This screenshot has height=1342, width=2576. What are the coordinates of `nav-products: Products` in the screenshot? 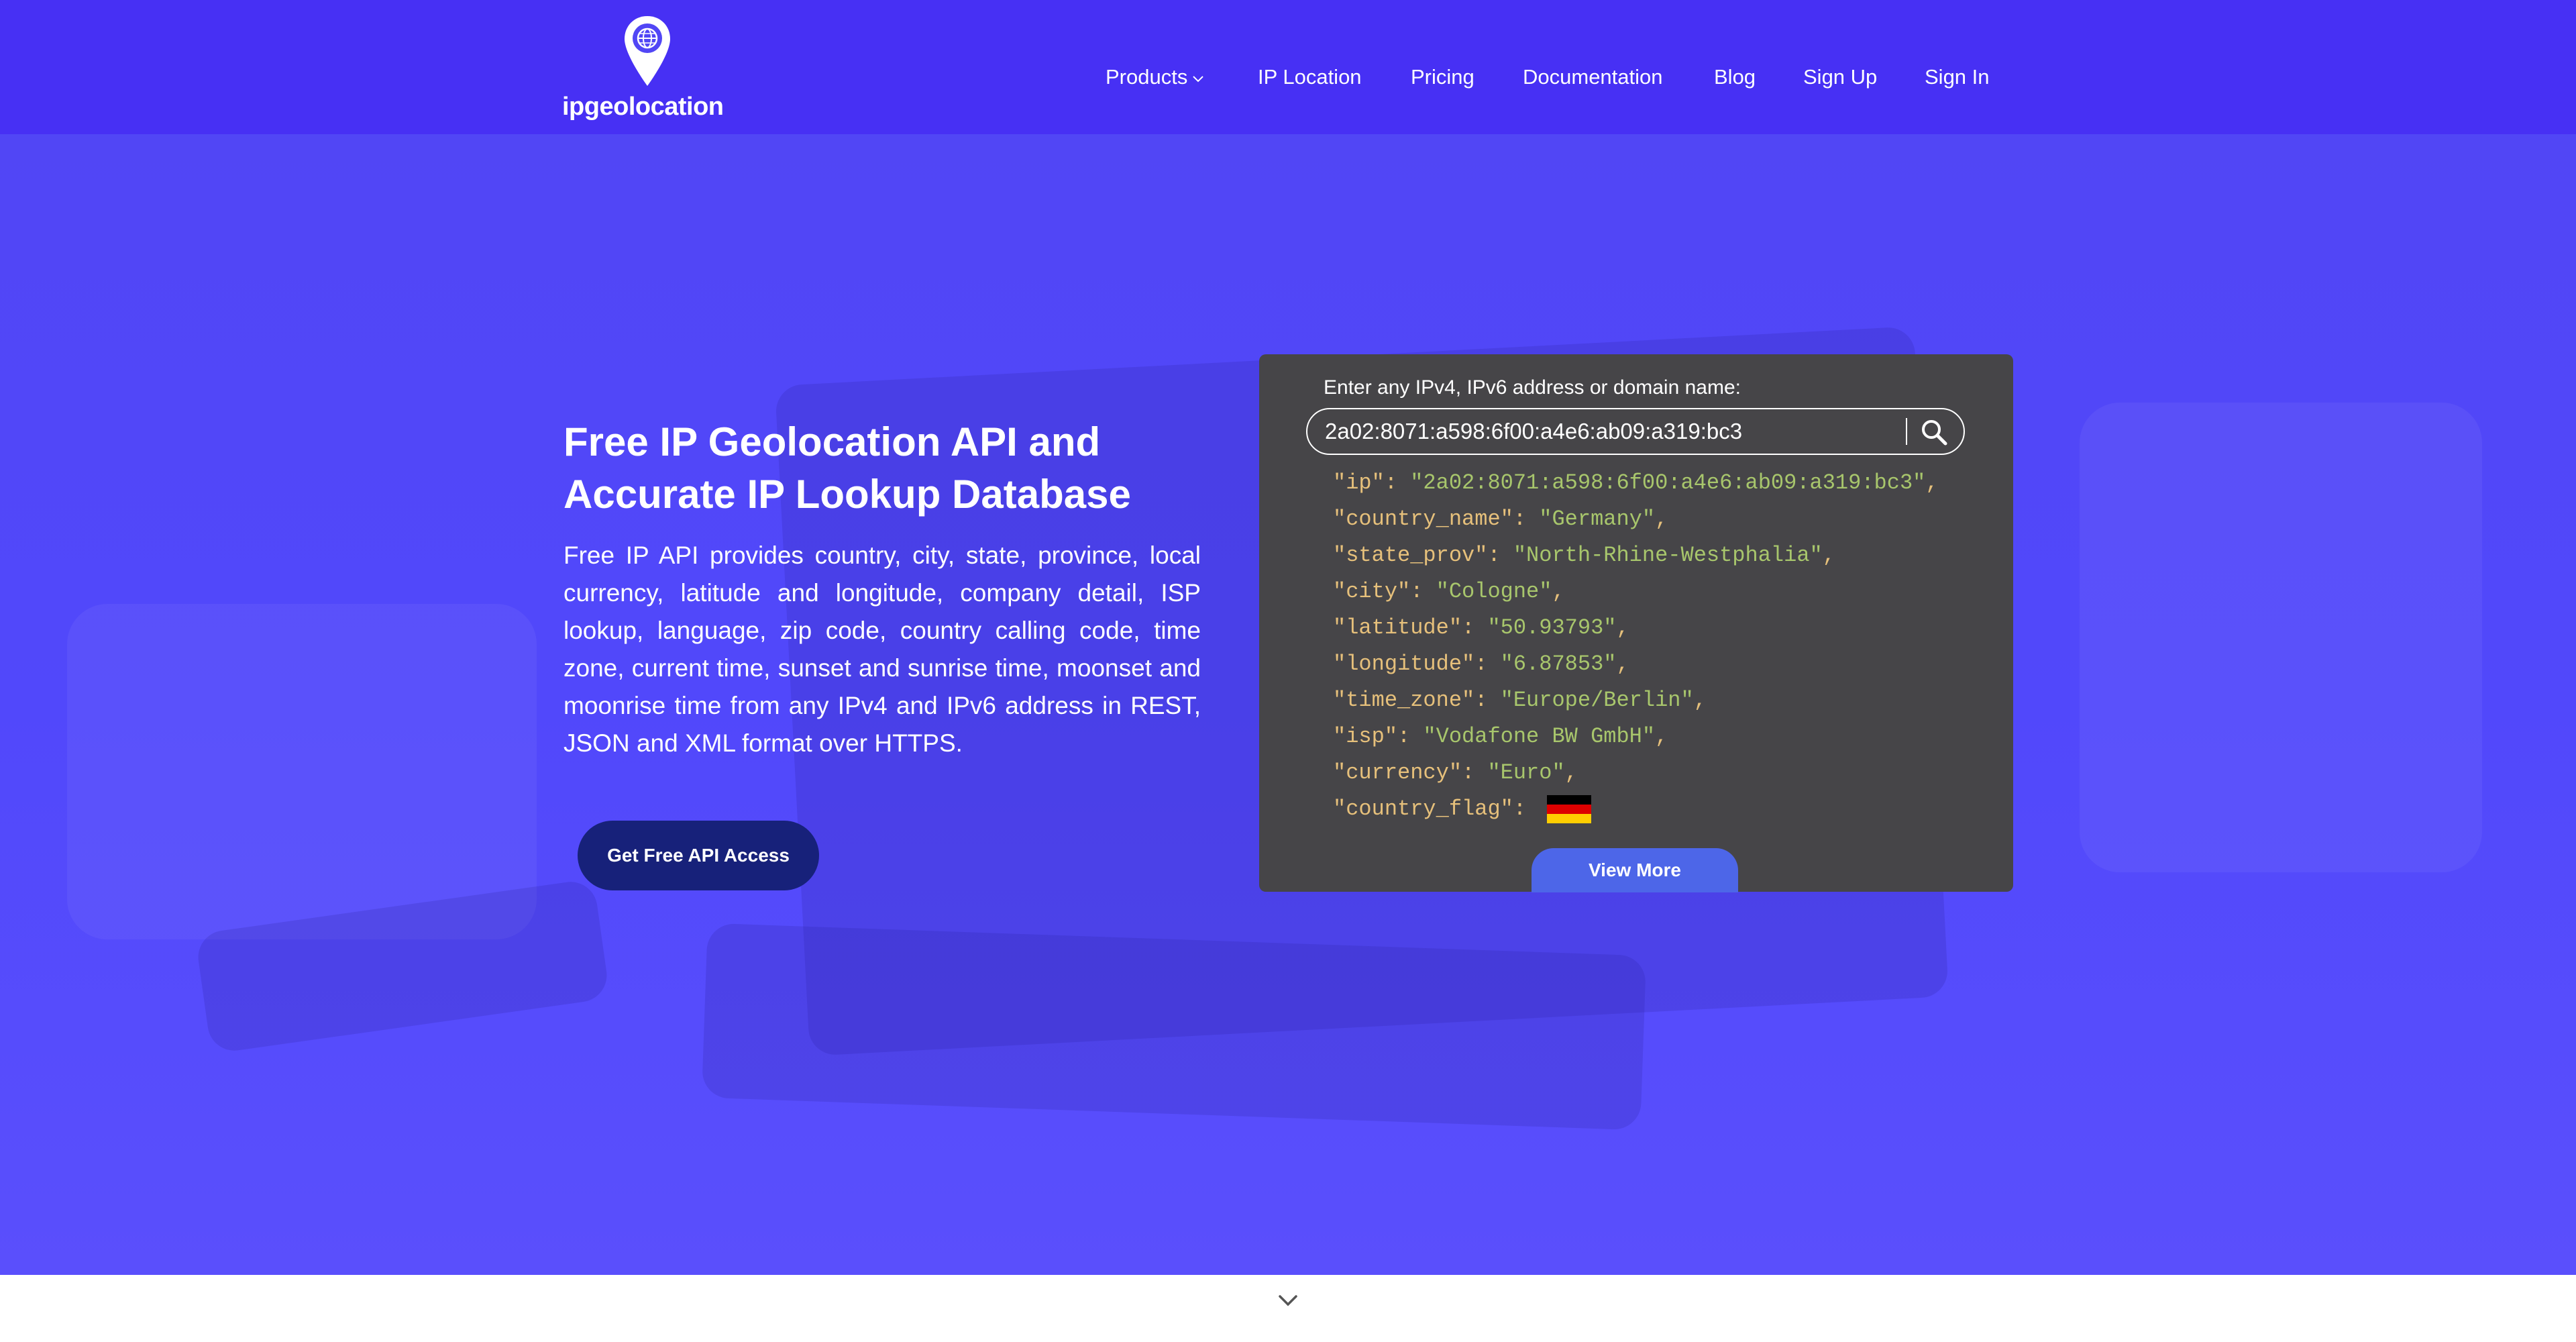 It's located at (1155, 77).